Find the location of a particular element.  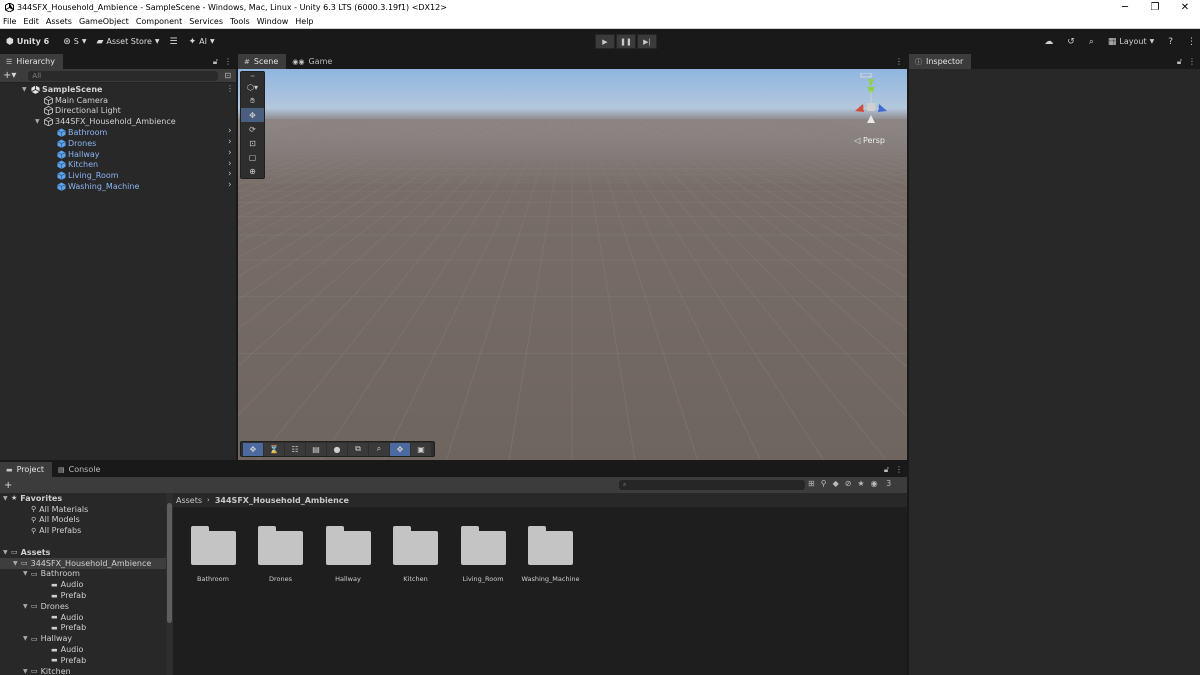

pause-button: ❚❚ is located at coordinates (626, 41).